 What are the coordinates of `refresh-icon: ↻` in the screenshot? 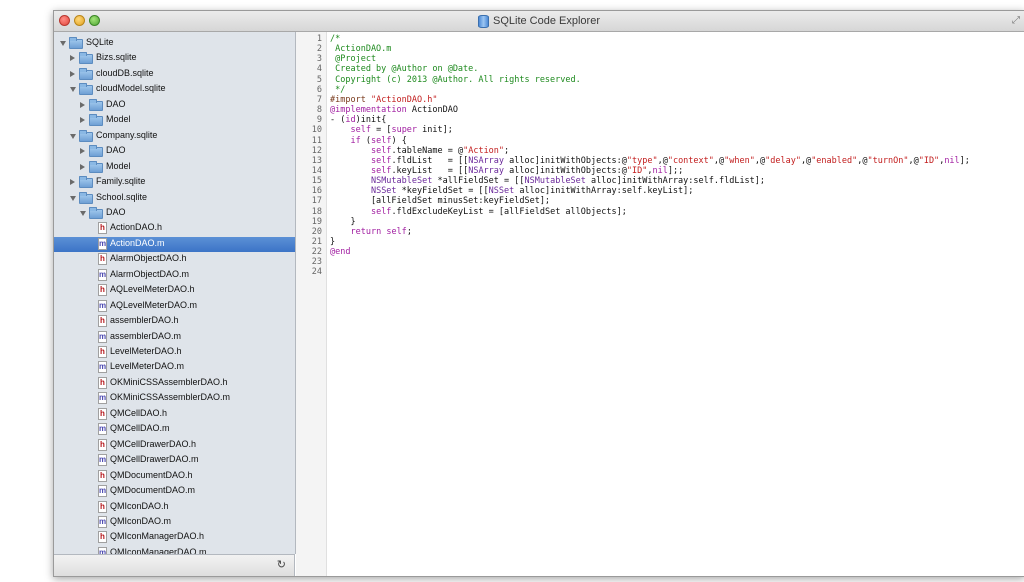 It's located at (281, 564).